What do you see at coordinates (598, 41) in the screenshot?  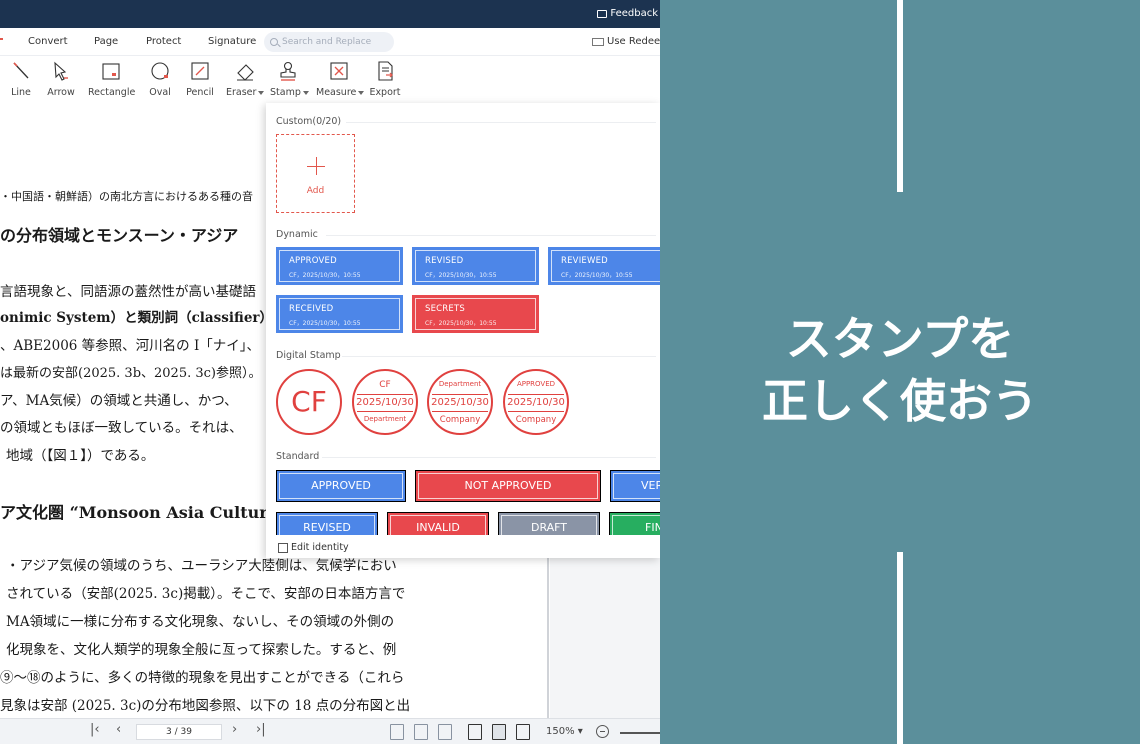 I see `redeem-icon` at bounding box center [598, 41].